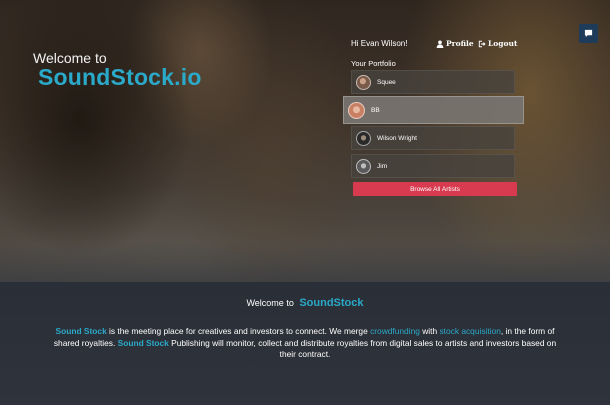  Describe the element at coordinates (120, 77) in the screenshot. I see `hero-brand-logo: SoundStock.io` at that location.